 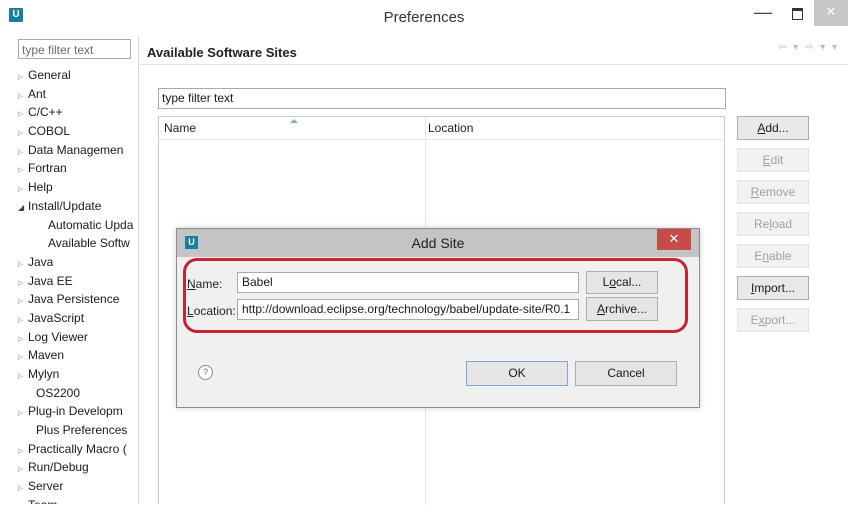 I want to click on tree-item-label: Data Managemen, so click(x=76, y=149).